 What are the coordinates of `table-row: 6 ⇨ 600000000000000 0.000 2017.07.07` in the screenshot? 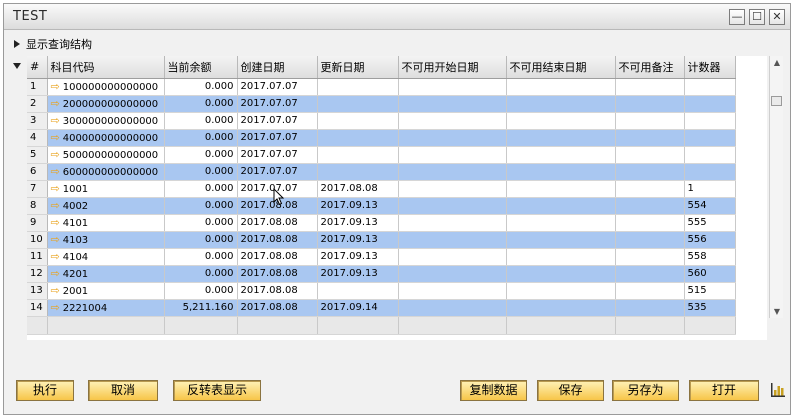 It's located at (381, 172).